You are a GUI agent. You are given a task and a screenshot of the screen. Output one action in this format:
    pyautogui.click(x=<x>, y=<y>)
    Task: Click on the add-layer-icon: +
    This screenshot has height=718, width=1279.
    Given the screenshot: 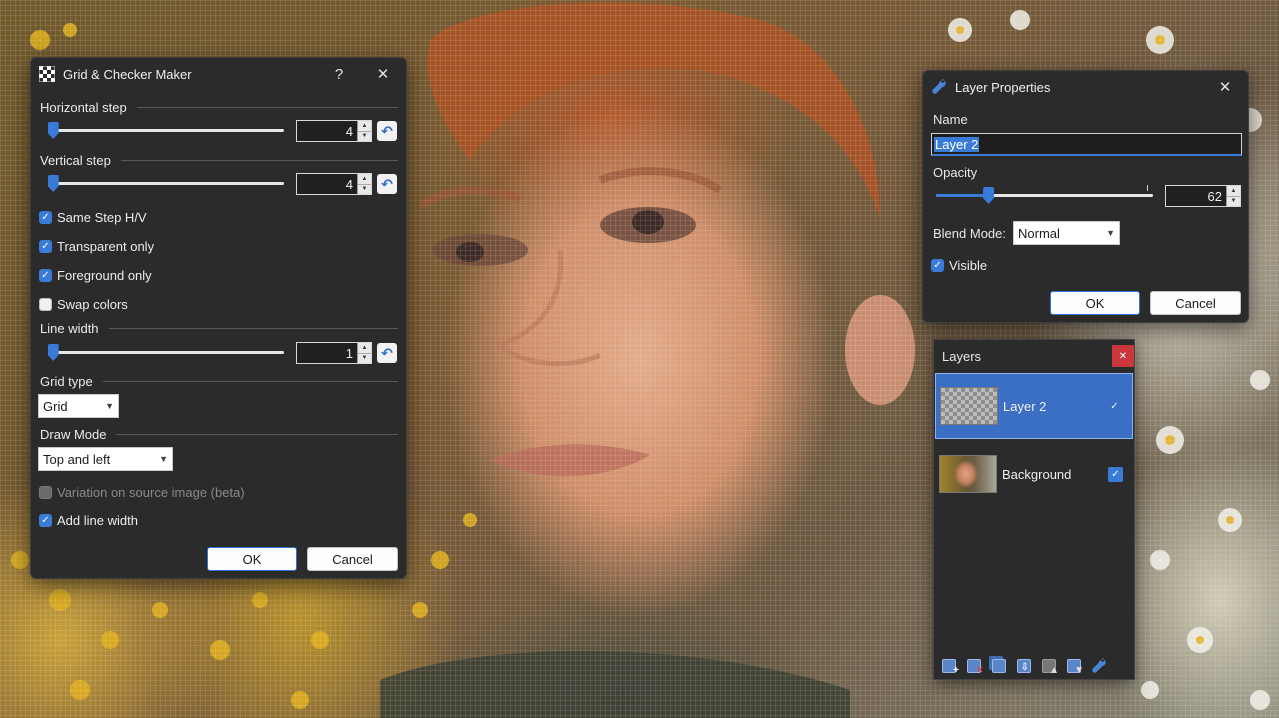 What is the action you would take?
    pyautogui.click(x=949, y=666)
    